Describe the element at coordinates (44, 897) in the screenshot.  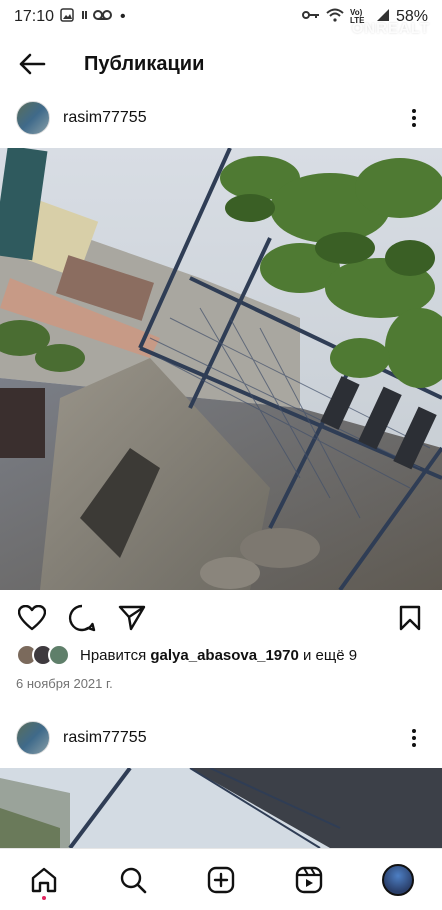
I see `notification-dot` at that location.